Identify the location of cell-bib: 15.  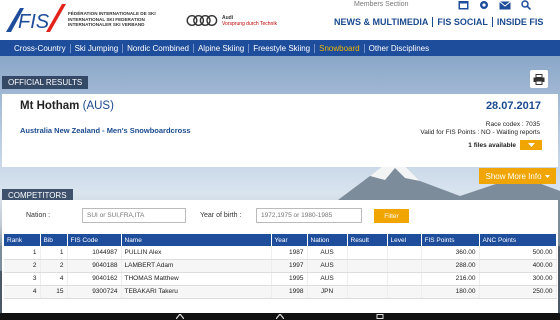
(54, 292).